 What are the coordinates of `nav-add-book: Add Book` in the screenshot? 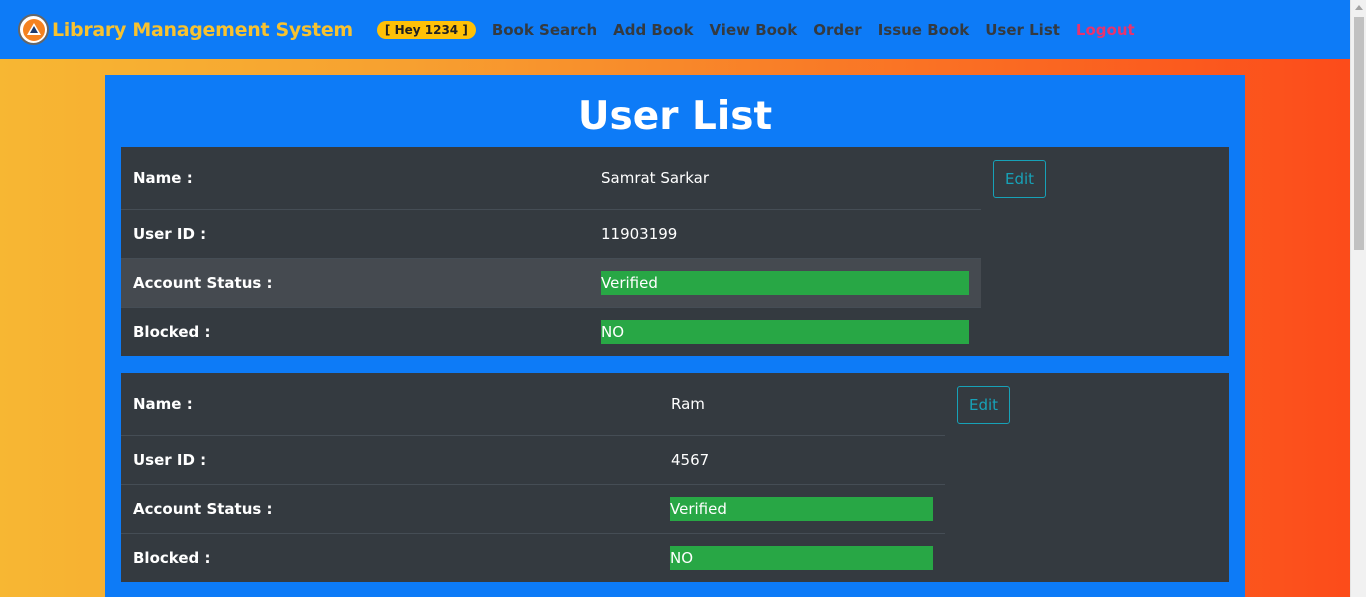 It's located at (653, 30).